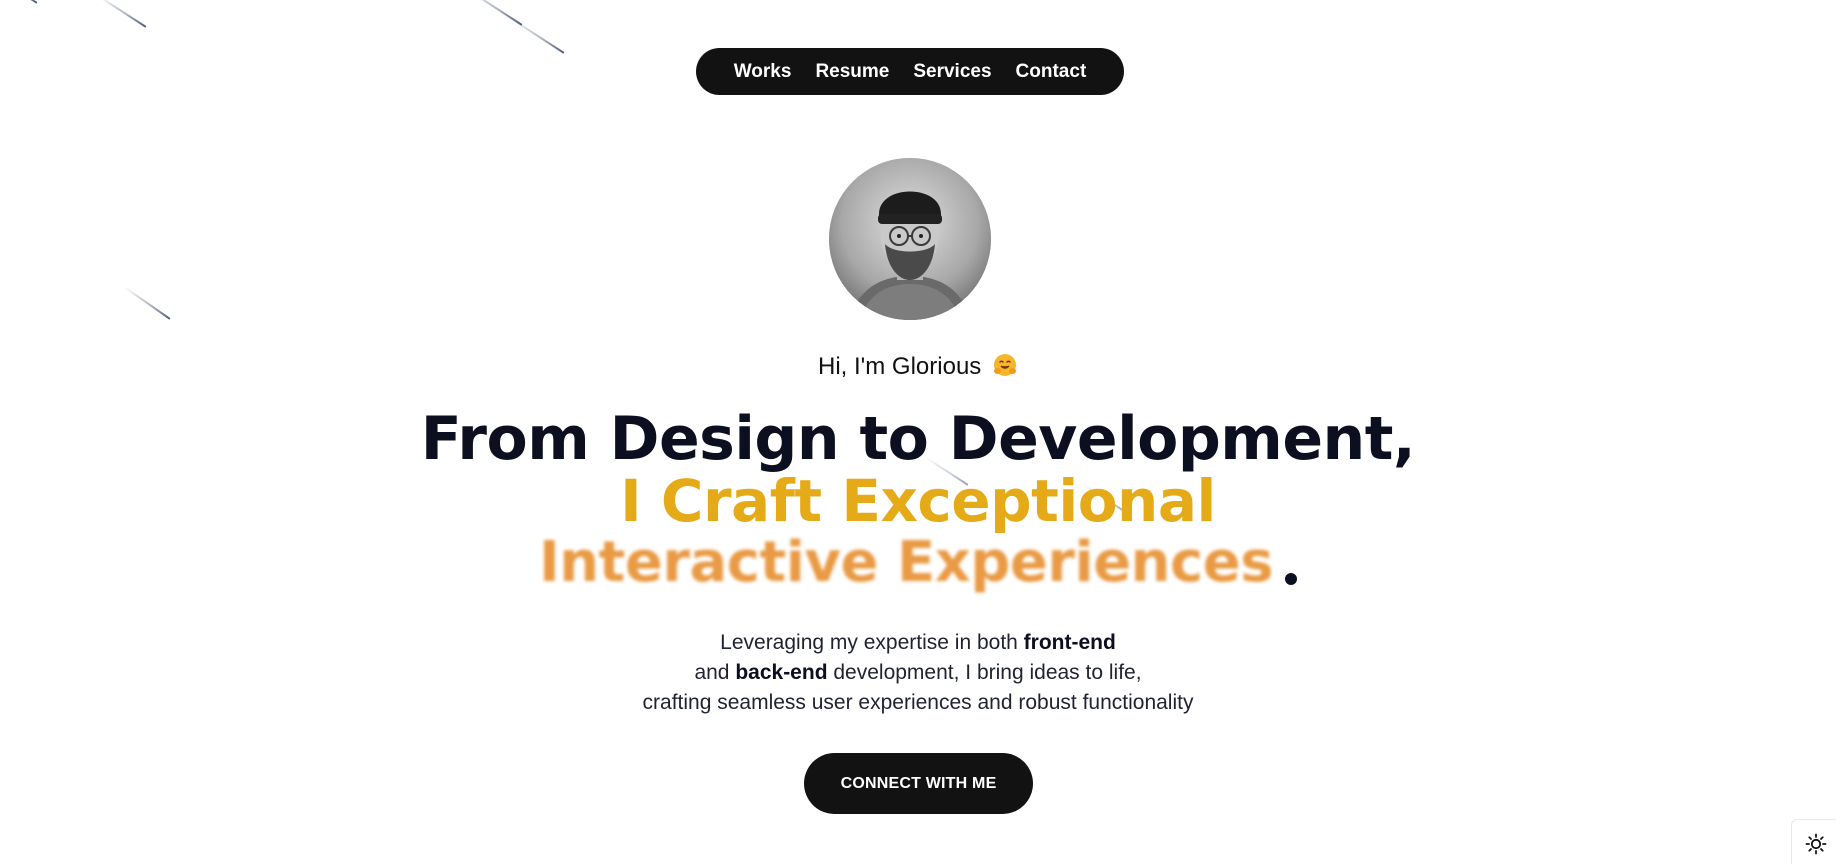 Image resolution: width=1836 pixels, height=864 pixels. What do you see at coordinates (918, 439) in the screenshot?
I see `headline-line-1: From Design to Development,` at bounding box center [918, 439].